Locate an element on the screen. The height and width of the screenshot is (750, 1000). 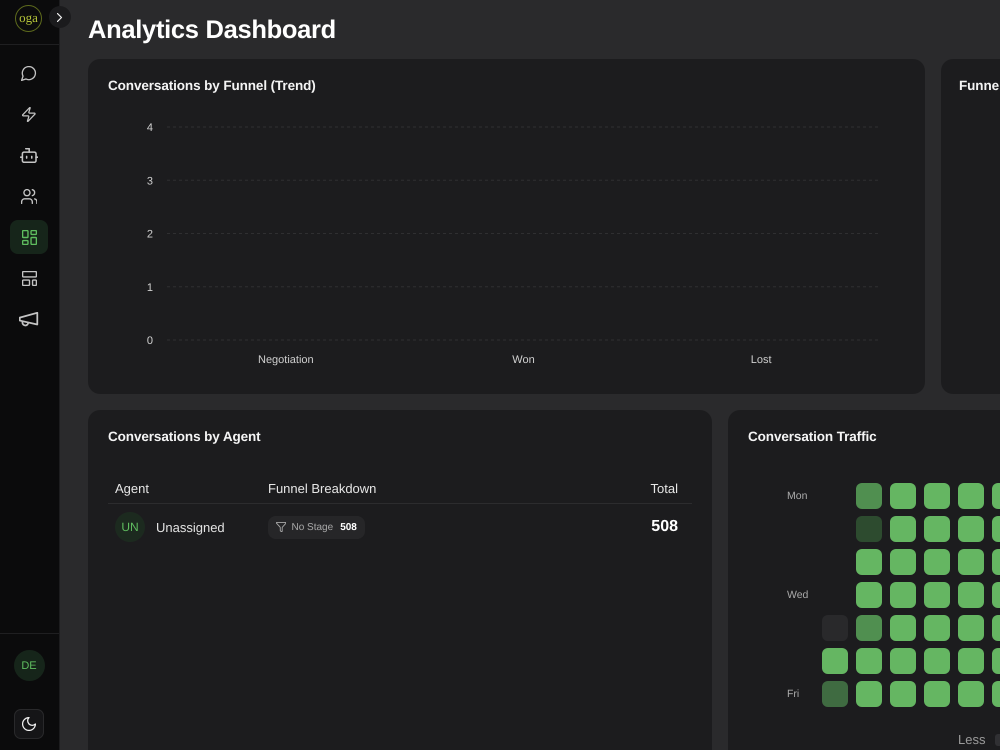
megaphone-icon is located at coordinates (29, 319).